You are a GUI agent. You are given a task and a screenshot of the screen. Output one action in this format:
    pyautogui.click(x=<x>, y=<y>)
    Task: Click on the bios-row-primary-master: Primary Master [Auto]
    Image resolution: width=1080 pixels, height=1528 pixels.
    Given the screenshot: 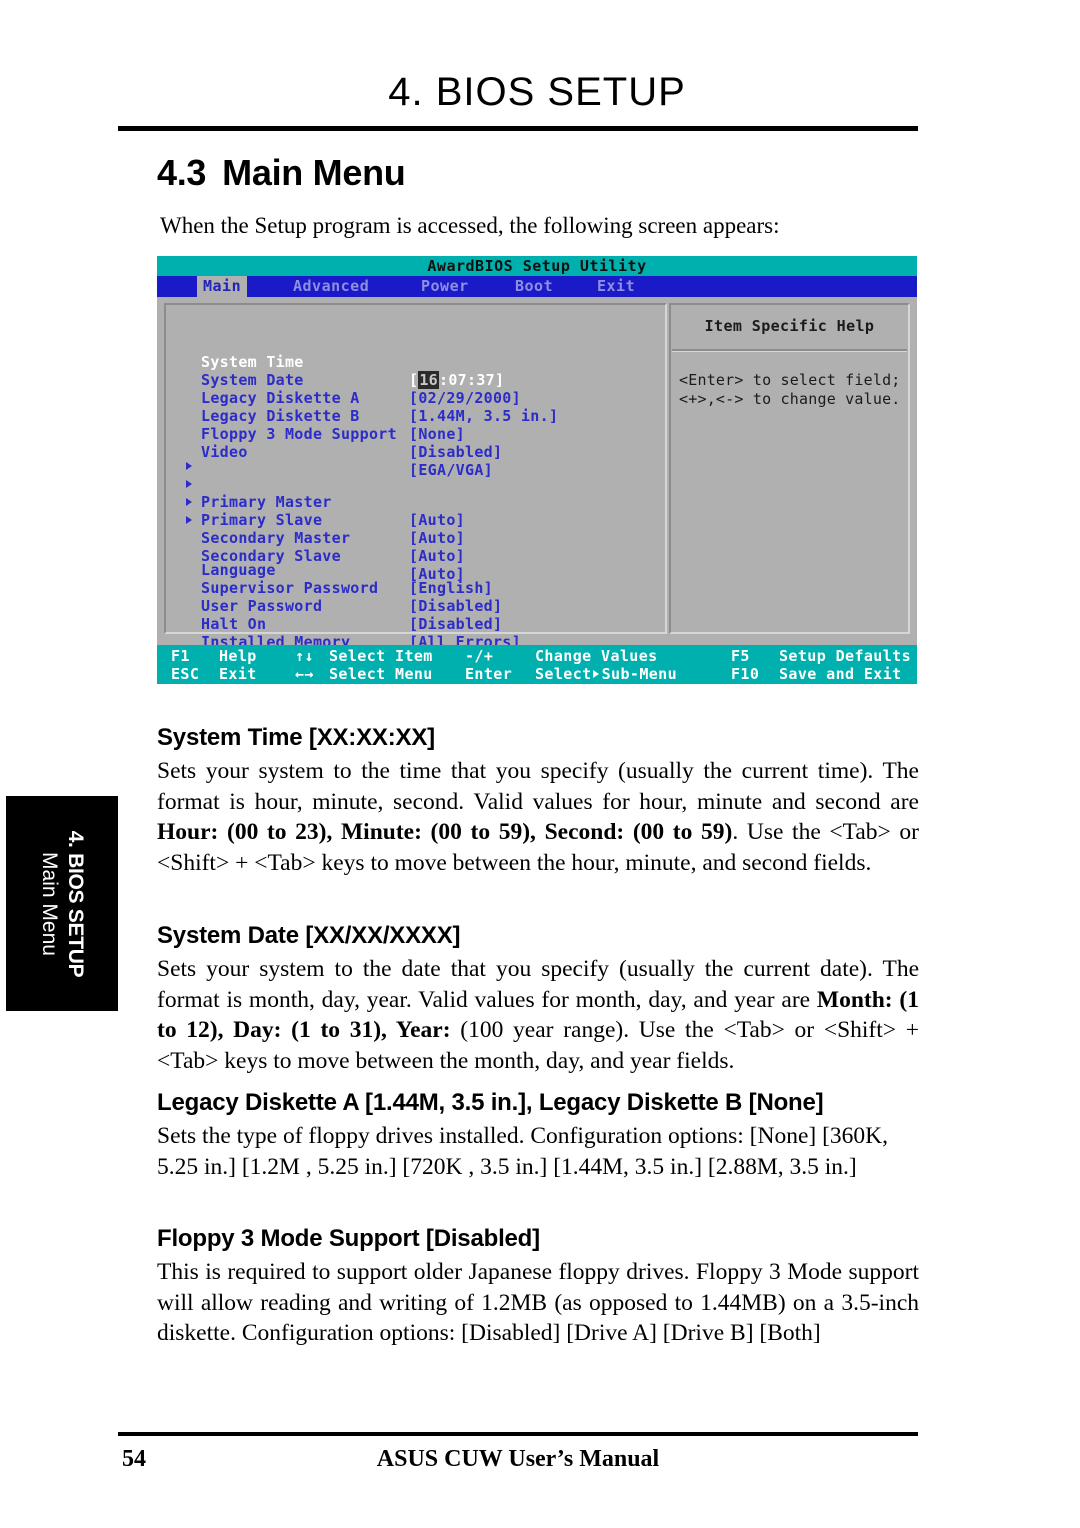 What is the action you would take?
    pyautogui.click(x=415, y=493)
    